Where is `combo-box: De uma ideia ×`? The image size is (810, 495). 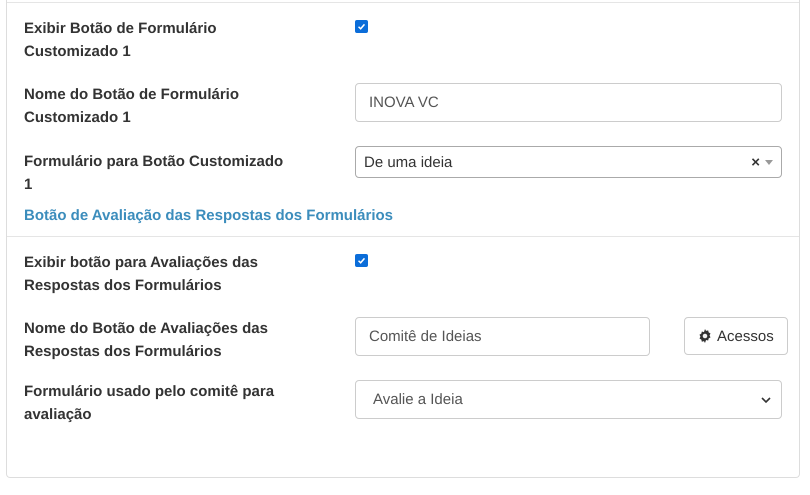
combo-box: De uma ideia × is located at coordinates (568, 162).